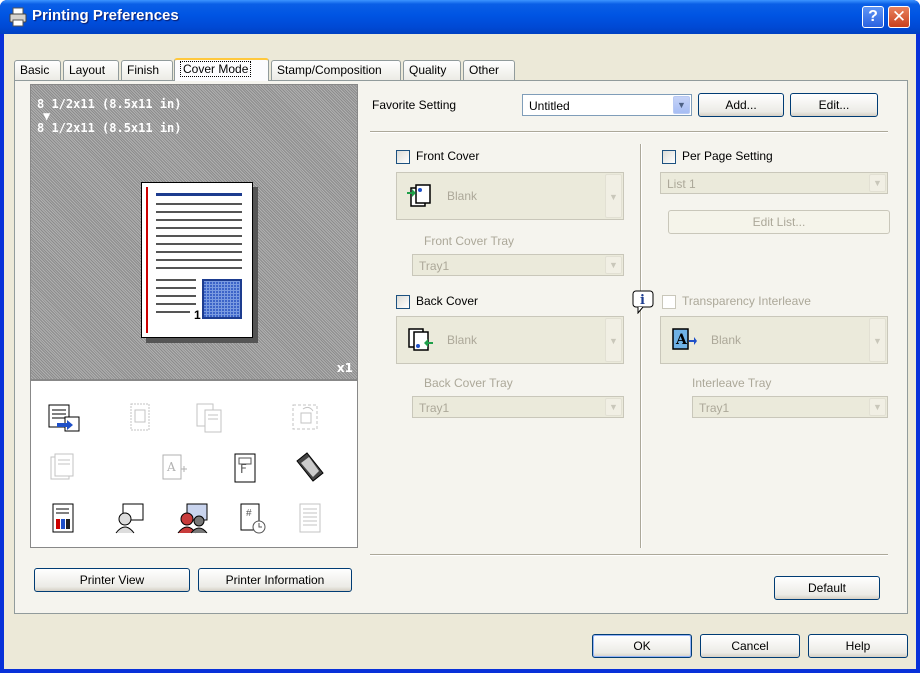 The width and height of the screenshot is (920, 673). What do you see at coordinates (147, 70) in the screenshot?
I see `tab-finish: Finish` at bounding box center [147, 70].